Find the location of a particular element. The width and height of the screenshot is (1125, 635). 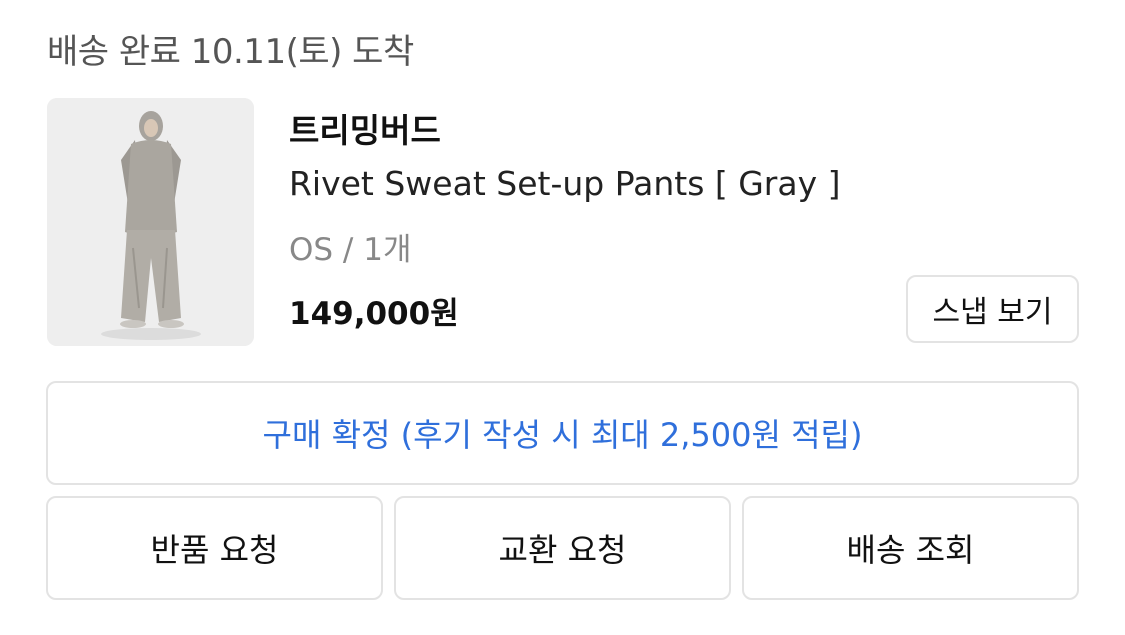

product-image is located at coordinates (150, 222).